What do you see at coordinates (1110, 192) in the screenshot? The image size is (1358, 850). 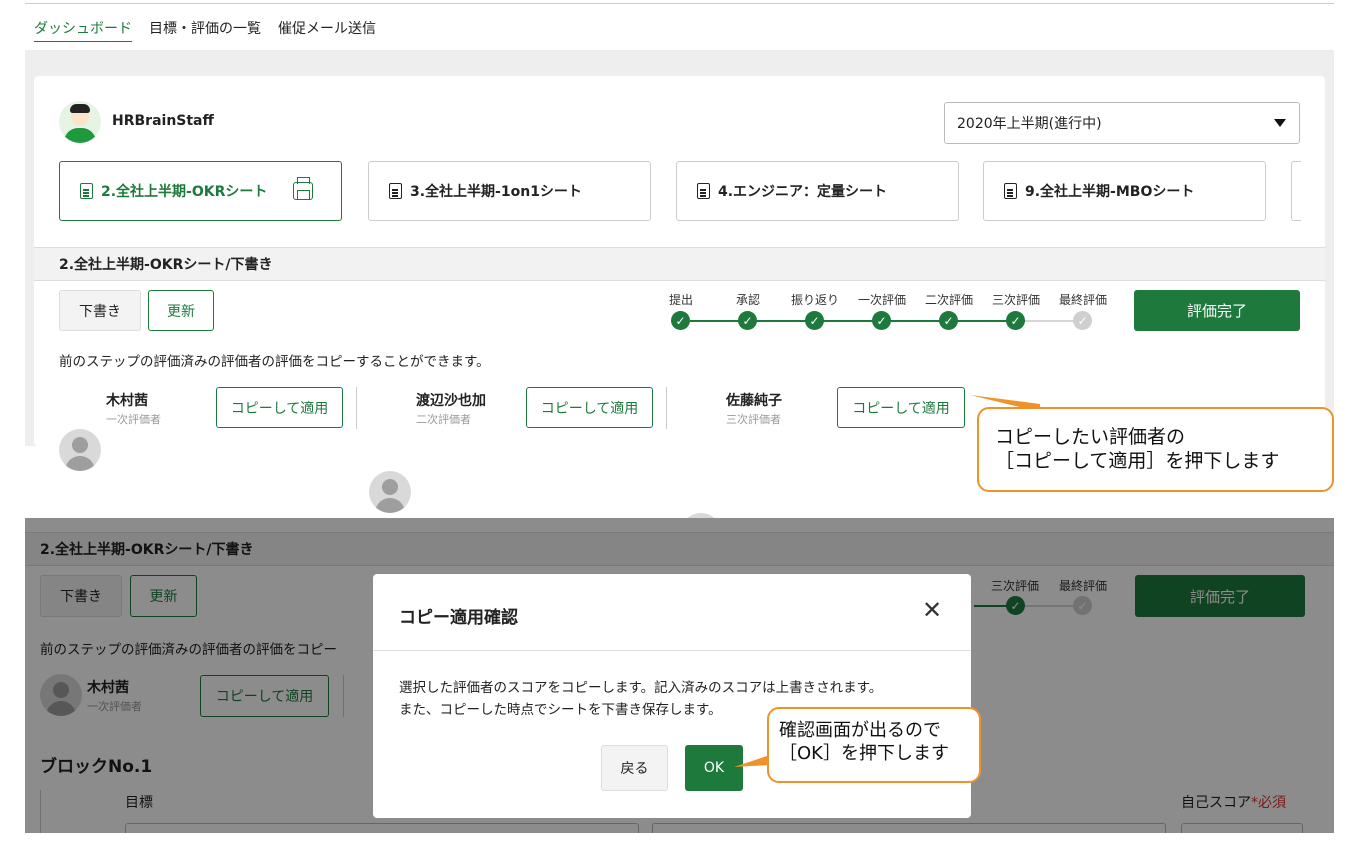 I see `tab-label: 9.全社上半期-MBOシート` at bounding box center [1110, 192].